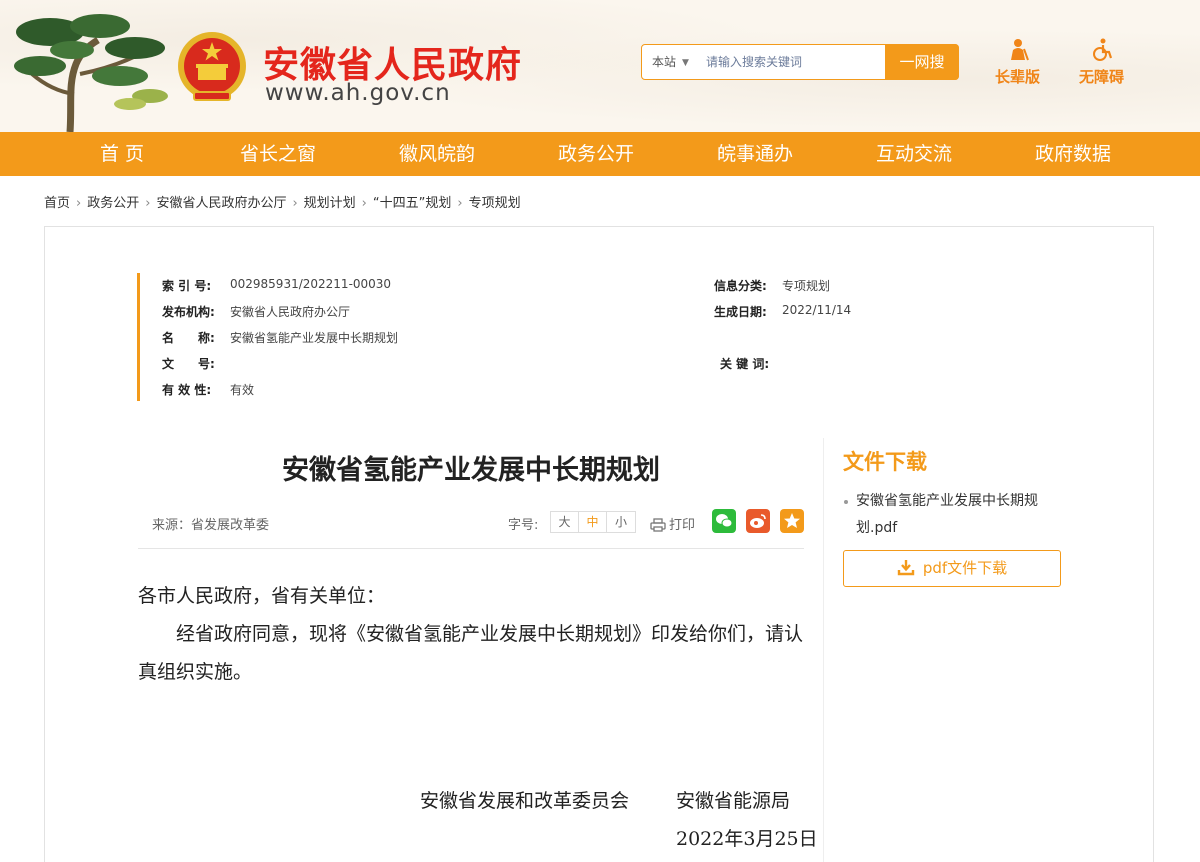  What do you see at coordinates (947, 514) in the screenshot?
I see `attachment-name: 安徽省氢能产业发展中长期规划.pdf` at bounding box center [947, 514].